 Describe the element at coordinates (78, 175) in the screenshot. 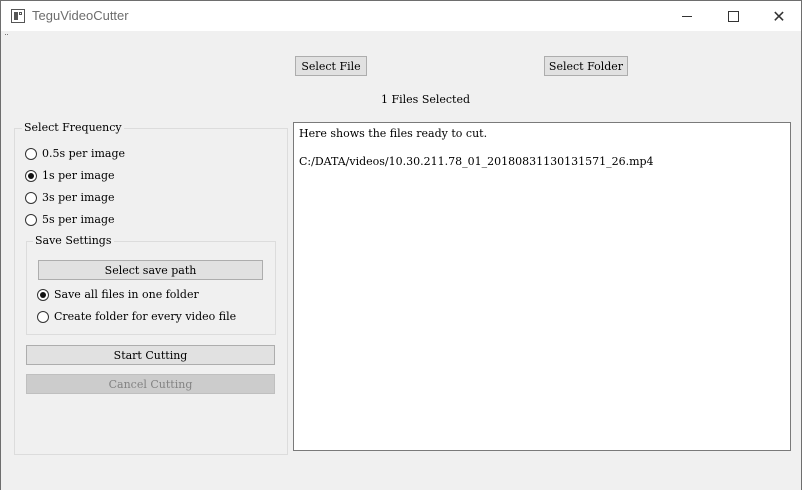

I see `radio-label: 1s per image` at that location.